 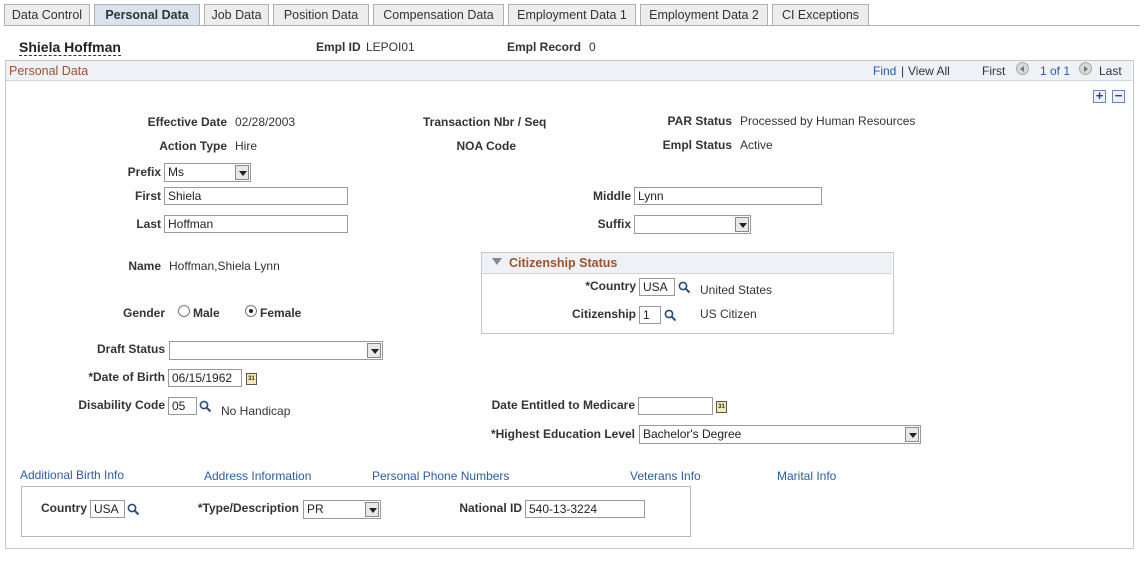 What do you see at coordinates (246, 146) in the screenshot?
I see `action-type-value: Hire` at bounding box center [246, 146].